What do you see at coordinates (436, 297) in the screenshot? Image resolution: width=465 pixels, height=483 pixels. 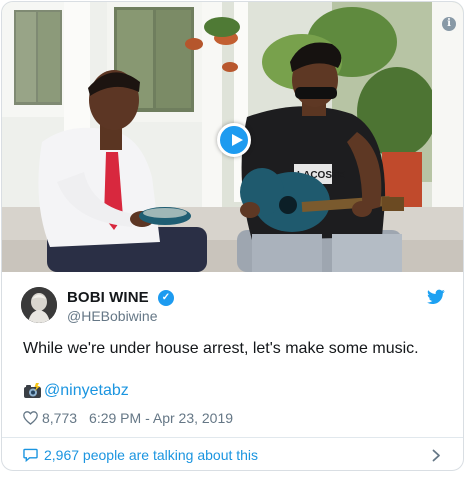 I see `twitter-bird-icon` at bounding box center [436, 297].